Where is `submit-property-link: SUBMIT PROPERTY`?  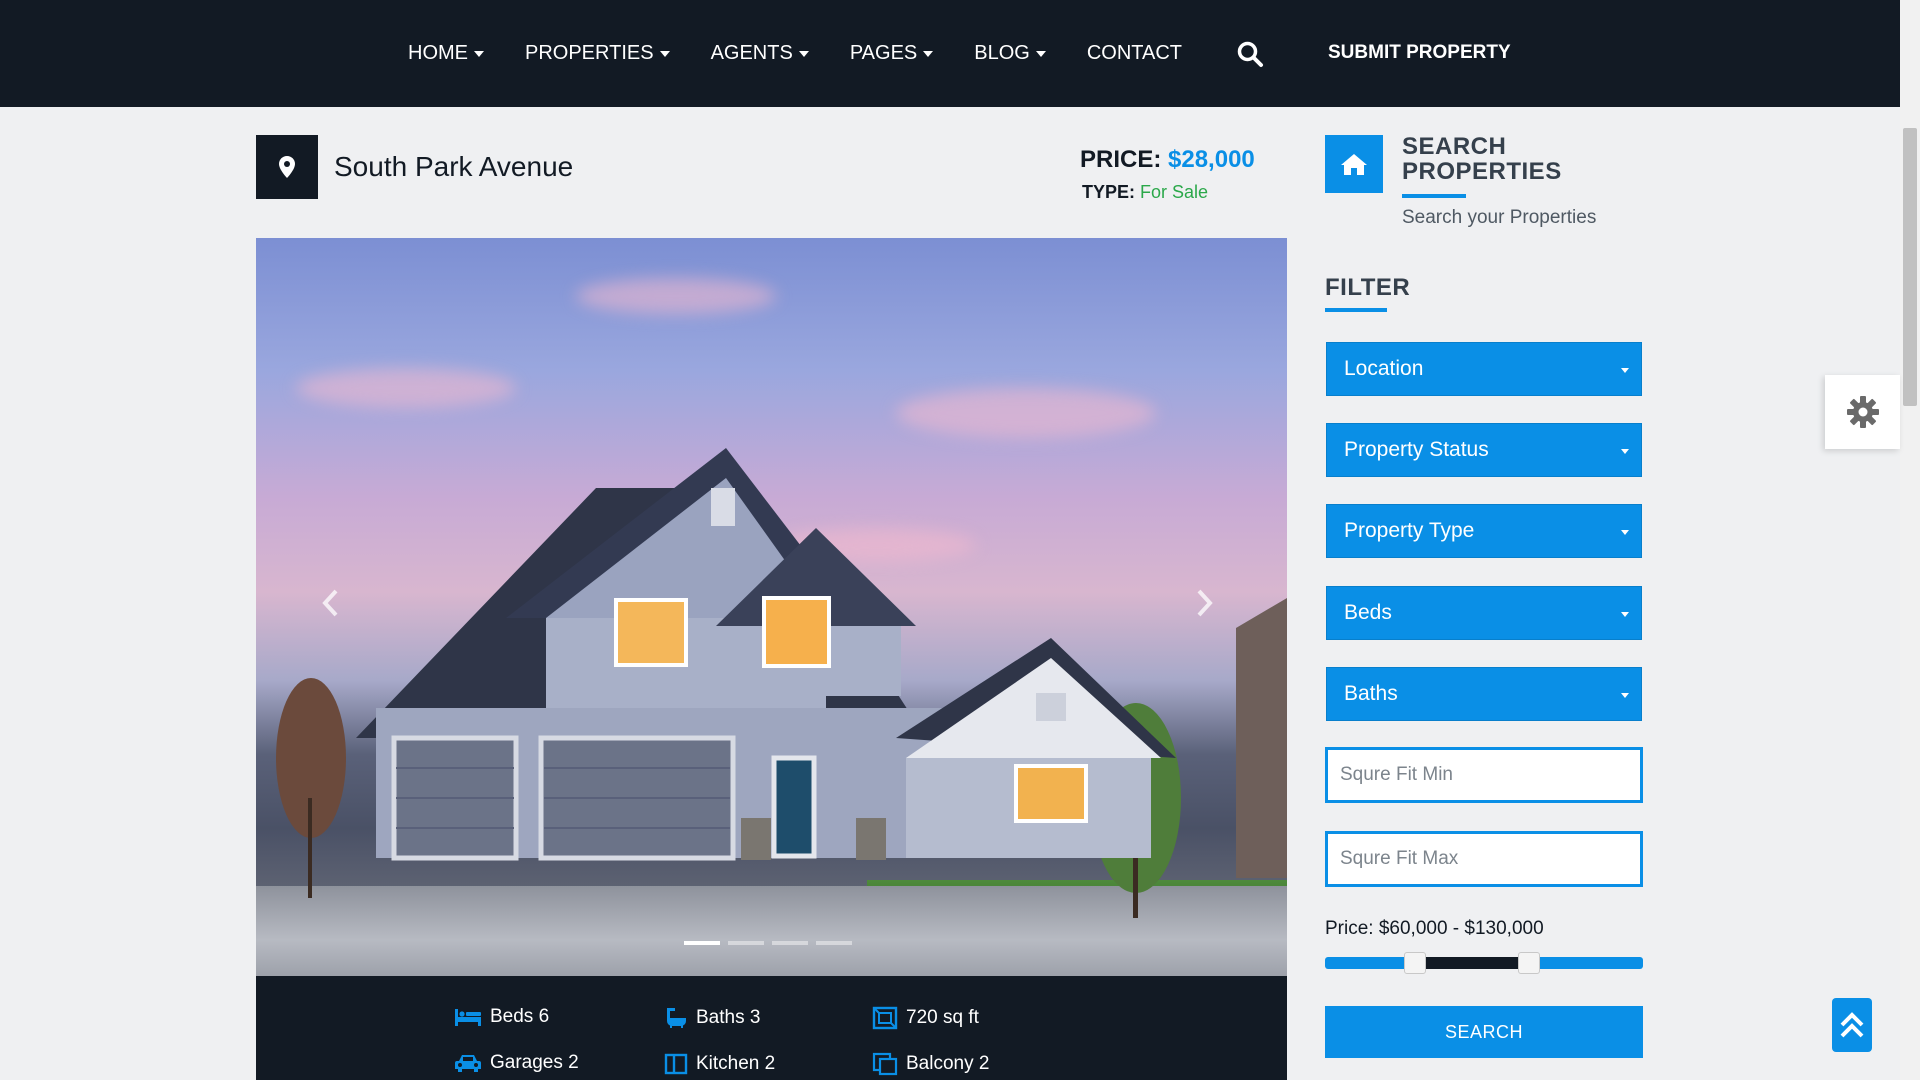 submit-property-link: SUBMIT PROPERTY is located at coordinates (1419, 53).